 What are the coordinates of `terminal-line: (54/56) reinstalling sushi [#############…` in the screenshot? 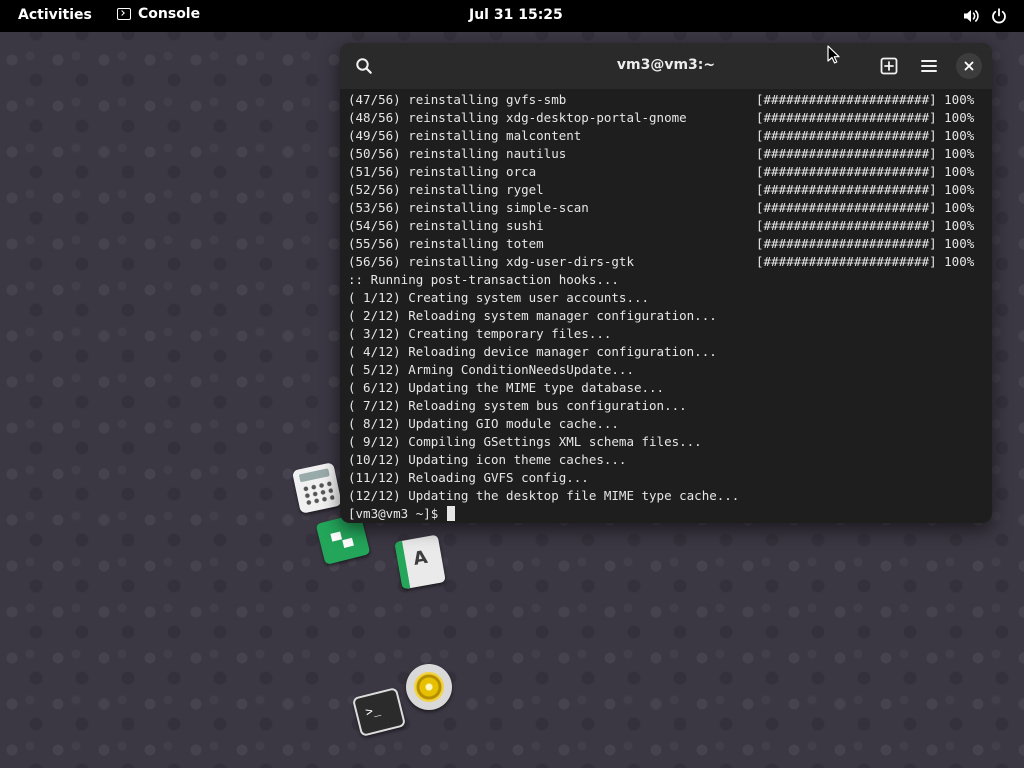 It's located at (668, 226).